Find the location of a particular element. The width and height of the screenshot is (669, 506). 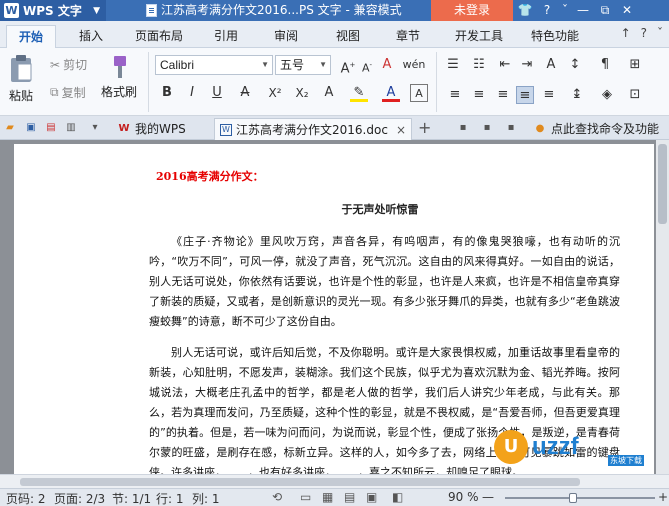

tab-review: 审阅 is located at coordinates (286, 36).